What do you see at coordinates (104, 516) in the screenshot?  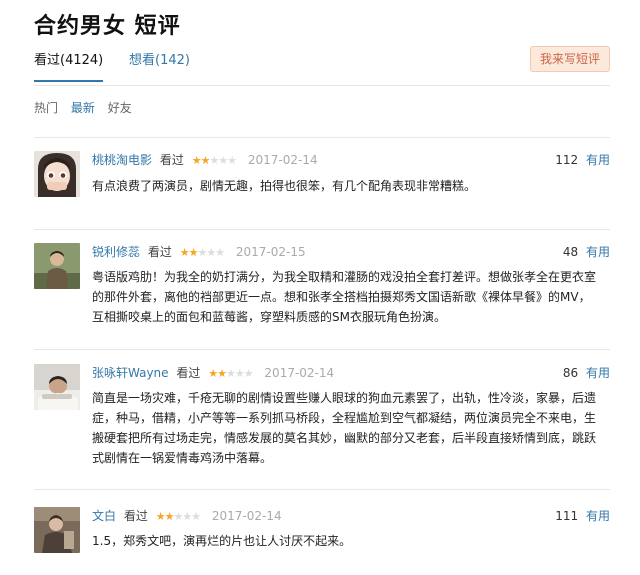 I see `review-author: 文白` at bounding box center [104, 516].